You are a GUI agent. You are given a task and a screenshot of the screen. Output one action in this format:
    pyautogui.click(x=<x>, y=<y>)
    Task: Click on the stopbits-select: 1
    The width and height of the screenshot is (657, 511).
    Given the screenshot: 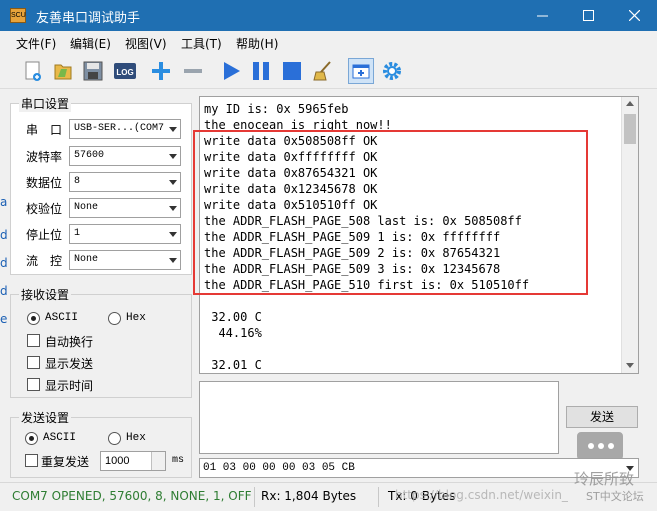 What is the action you would take?
    pyautogui.click(x=125, y=234)
    